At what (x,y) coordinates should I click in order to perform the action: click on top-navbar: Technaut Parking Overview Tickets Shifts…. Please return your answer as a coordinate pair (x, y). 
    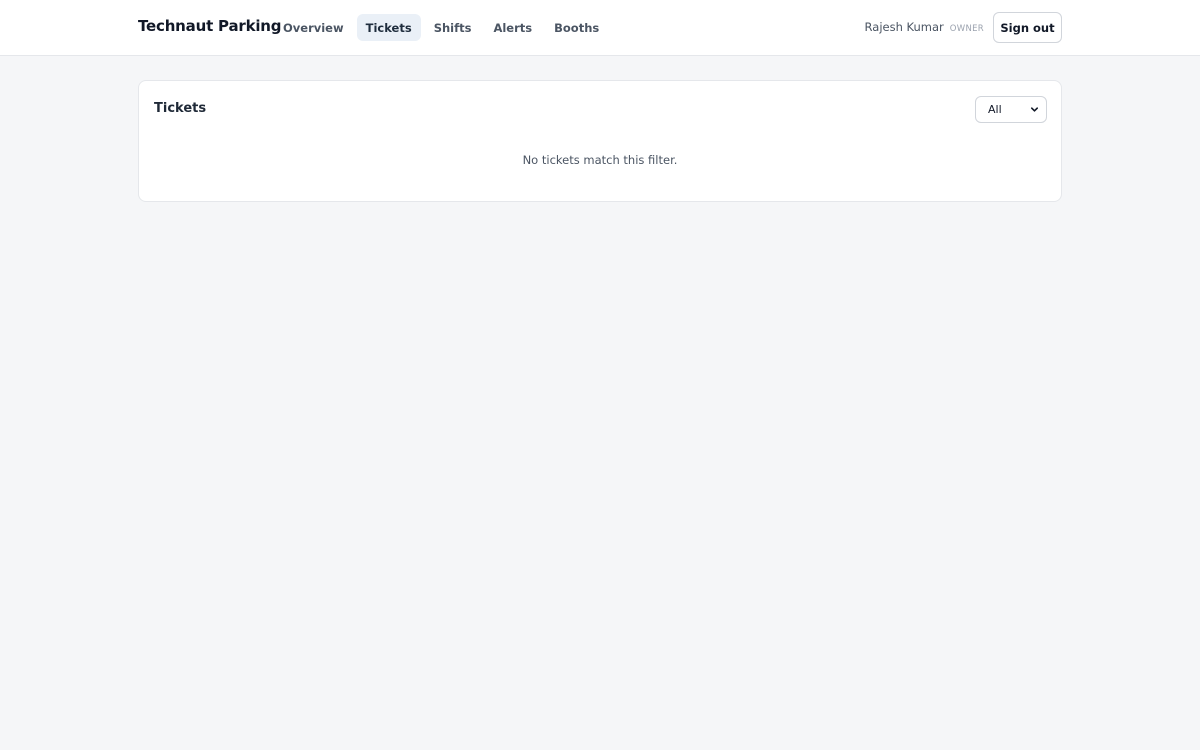
    Looking at the image, I should click on (600, 28).